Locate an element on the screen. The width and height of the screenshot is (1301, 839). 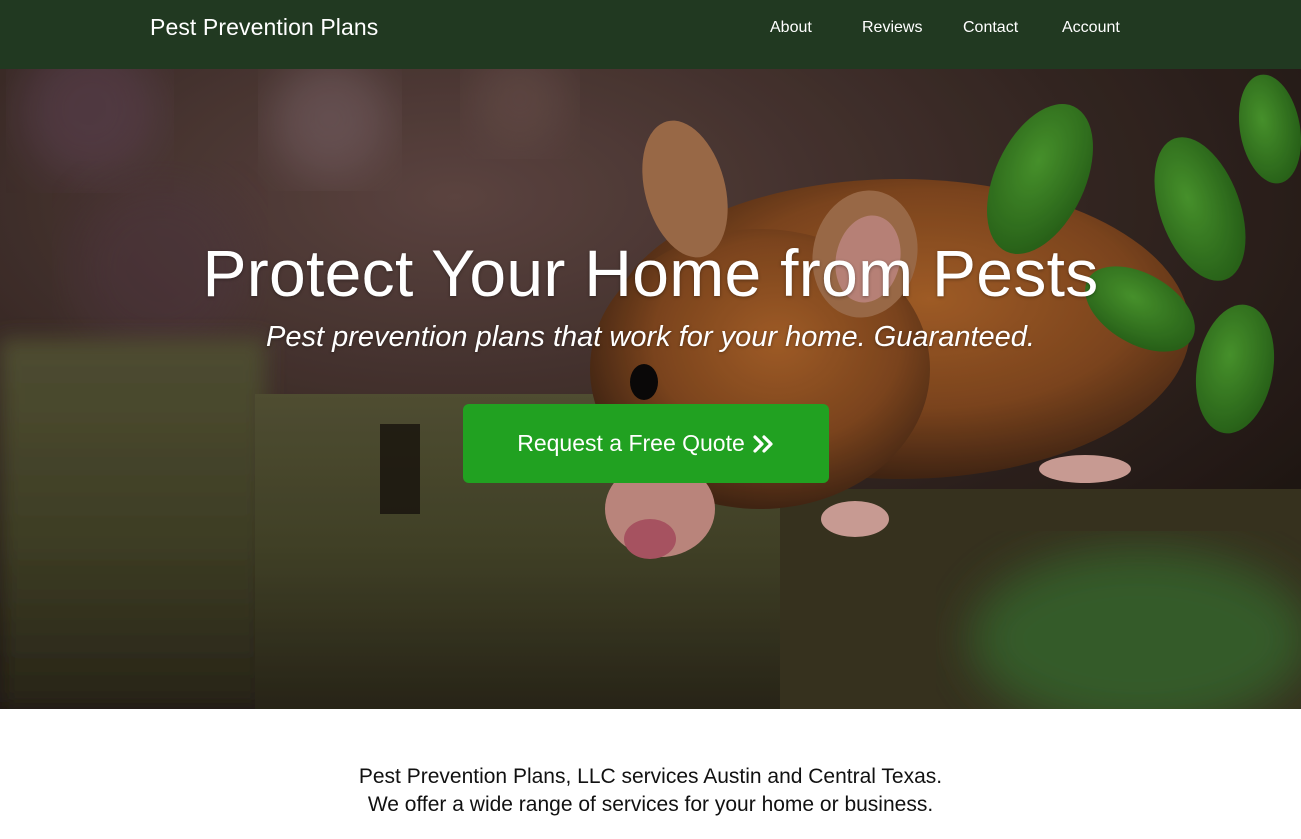
nav-link-about: About is located at coordinates (791, 28).